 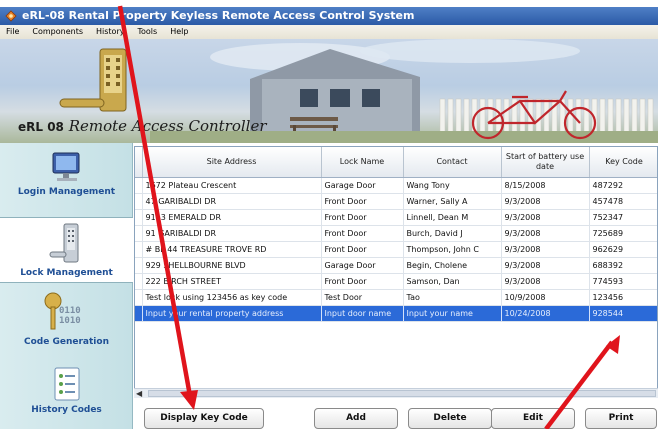 I want to click on print-button: Print, so click(x=621, y=418).